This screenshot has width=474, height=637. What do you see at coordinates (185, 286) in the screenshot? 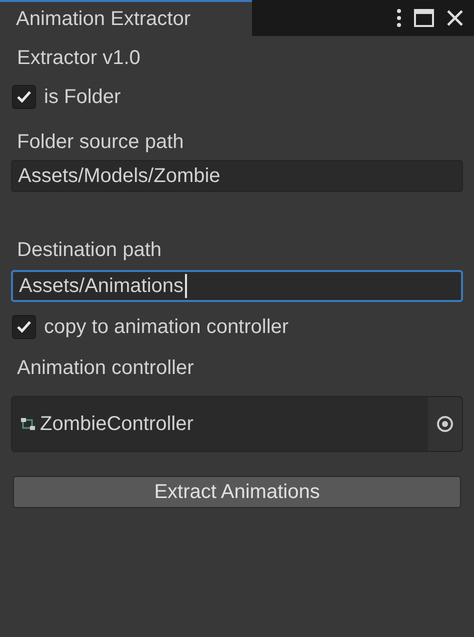
I see `text-cursor` at bounding box center [185, 286].